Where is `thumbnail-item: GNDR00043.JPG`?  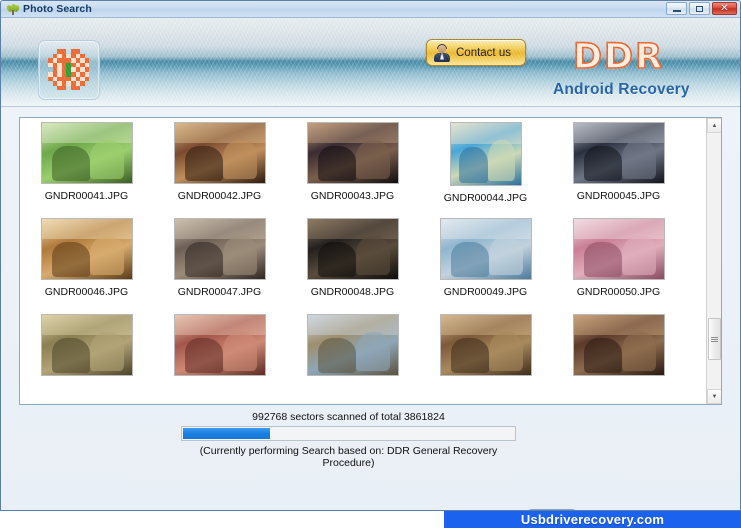
thumbnail-item: GNDR00043.JPG is located at coordinates (352, 166).